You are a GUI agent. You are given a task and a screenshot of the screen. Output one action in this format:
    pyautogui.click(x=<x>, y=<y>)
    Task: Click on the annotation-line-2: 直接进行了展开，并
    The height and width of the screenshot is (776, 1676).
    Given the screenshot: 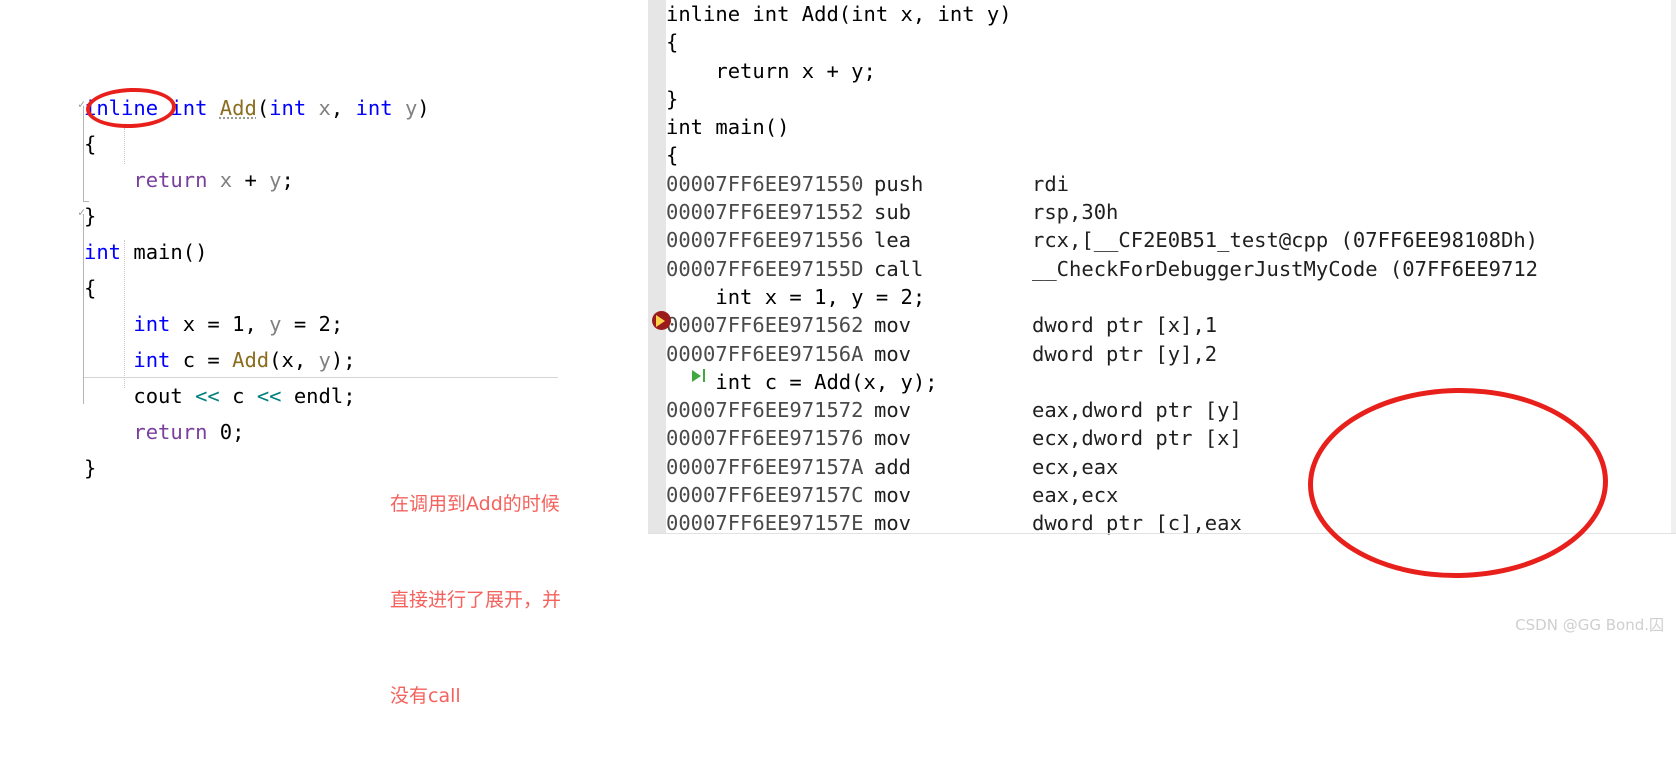 What is the action you would take?
    pyautogui.click(x=476, y=600)
    